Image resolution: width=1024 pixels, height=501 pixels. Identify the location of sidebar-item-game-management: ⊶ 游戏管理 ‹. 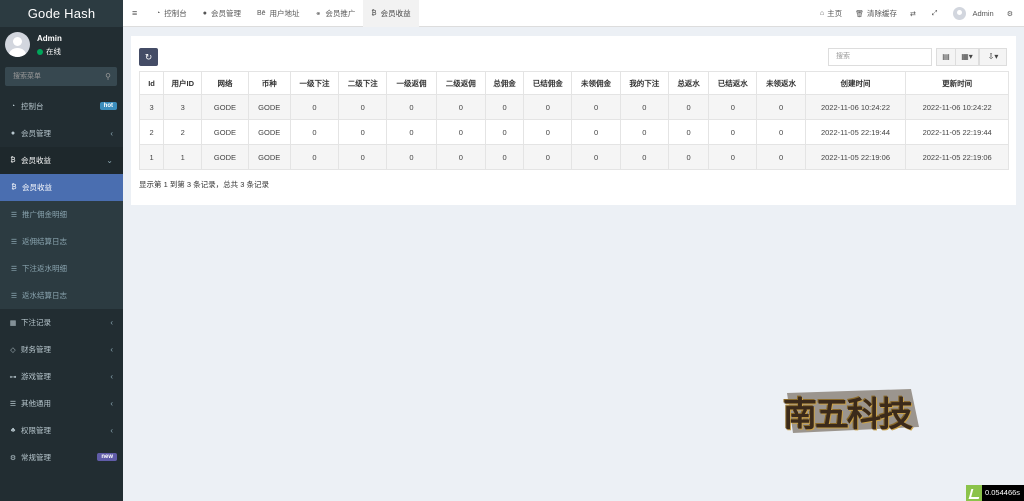
(61, 376).